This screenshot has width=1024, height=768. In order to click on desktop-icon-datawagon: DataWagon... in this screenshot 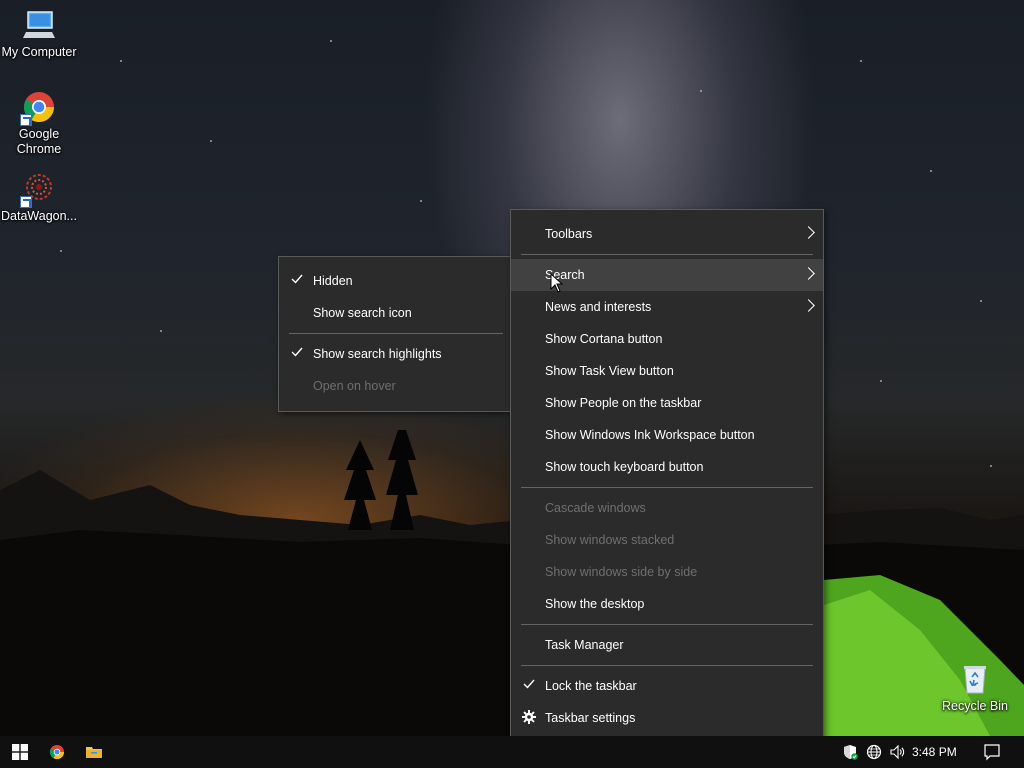, I will do `click(39, 198)`.